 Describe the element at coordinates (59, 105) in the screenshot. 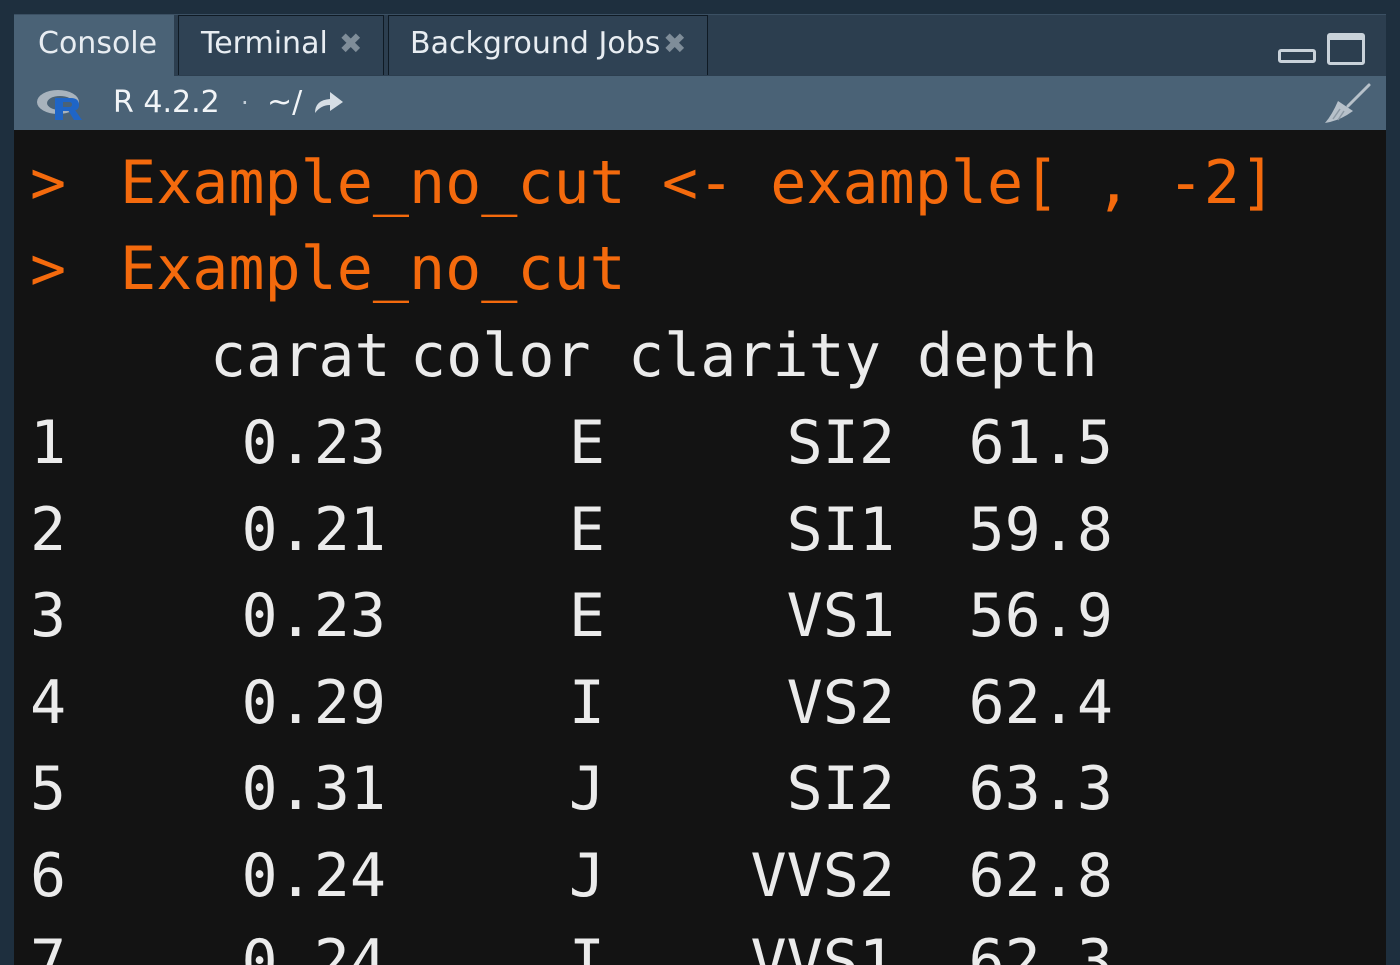

I see `r-logo-icon` at that location.